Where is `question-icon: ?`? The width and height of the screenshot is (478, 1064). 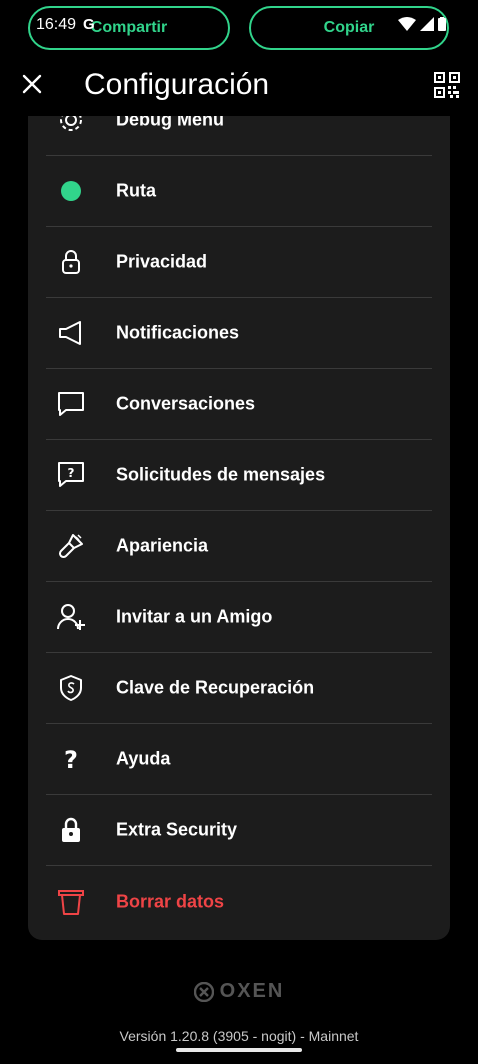
question-icon: ? is located at coordinates (71, 759).